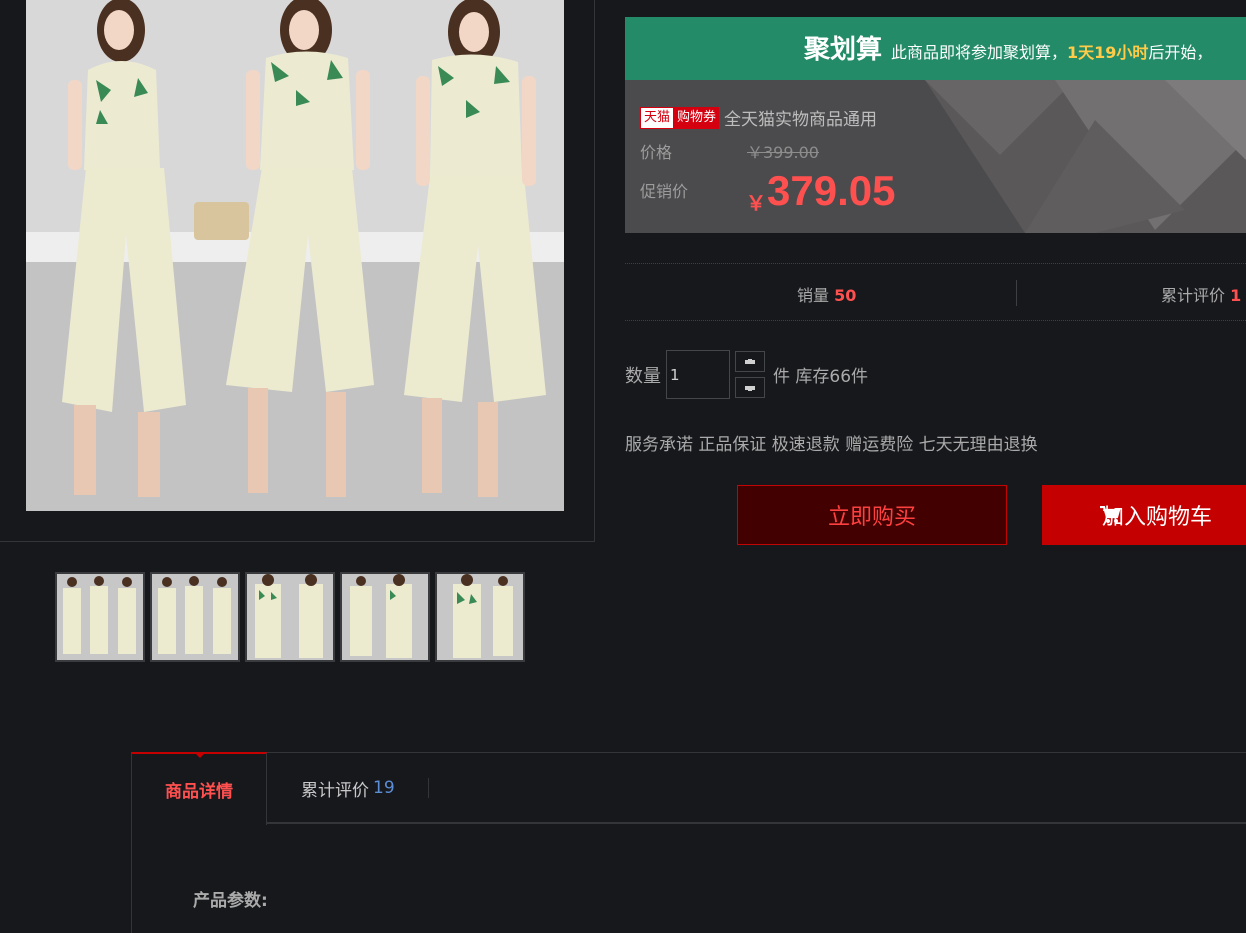 The image size is (1246, 933). I want to click on arrow-down-icon, so click(750, 388).